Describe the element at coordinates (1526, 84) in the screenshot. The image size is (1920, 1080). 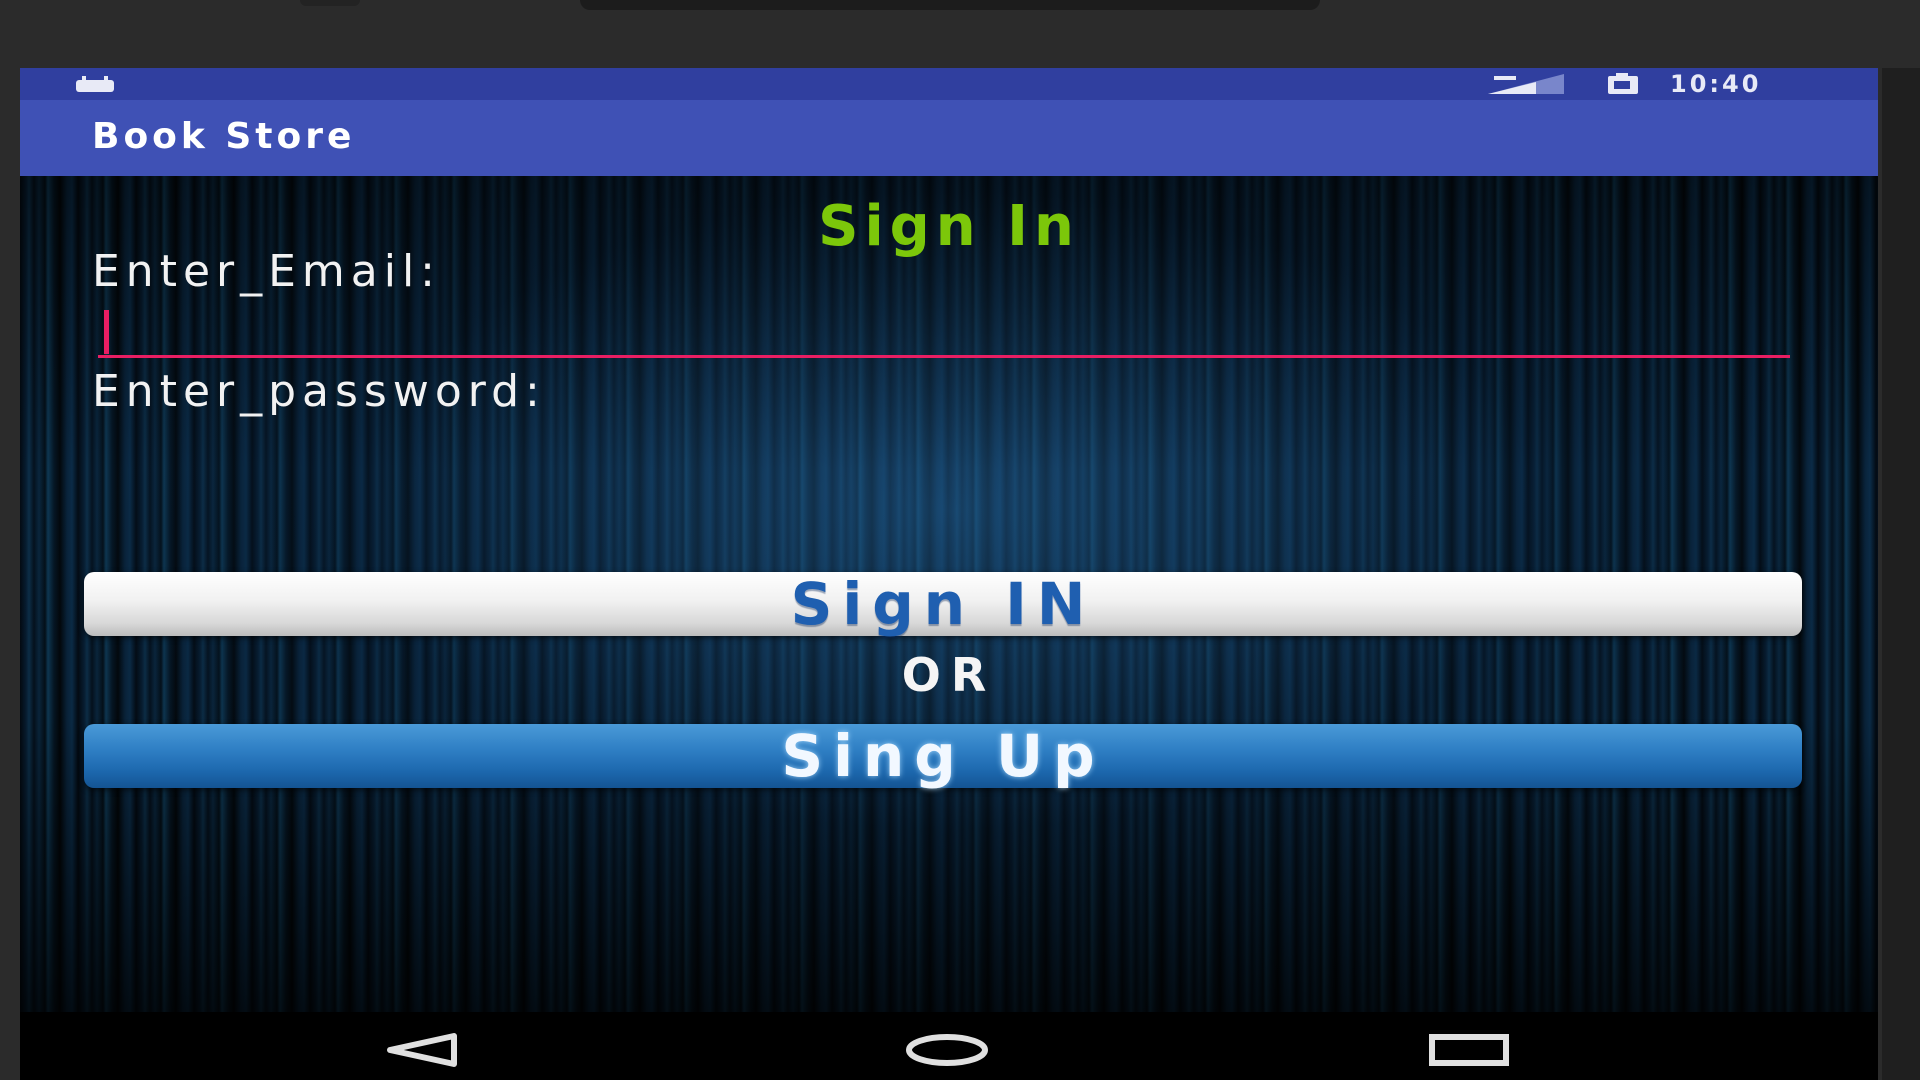
I see `signal-strength-icon` at that location.